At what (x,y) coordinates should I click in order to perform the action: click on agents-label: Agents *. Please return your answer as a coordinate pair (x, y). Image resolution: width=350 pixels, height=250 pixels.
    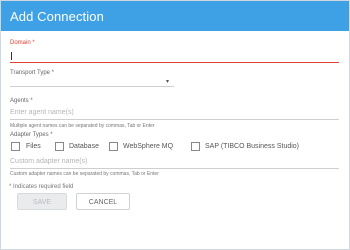
    Looking at the image, I should click on (21, 101).